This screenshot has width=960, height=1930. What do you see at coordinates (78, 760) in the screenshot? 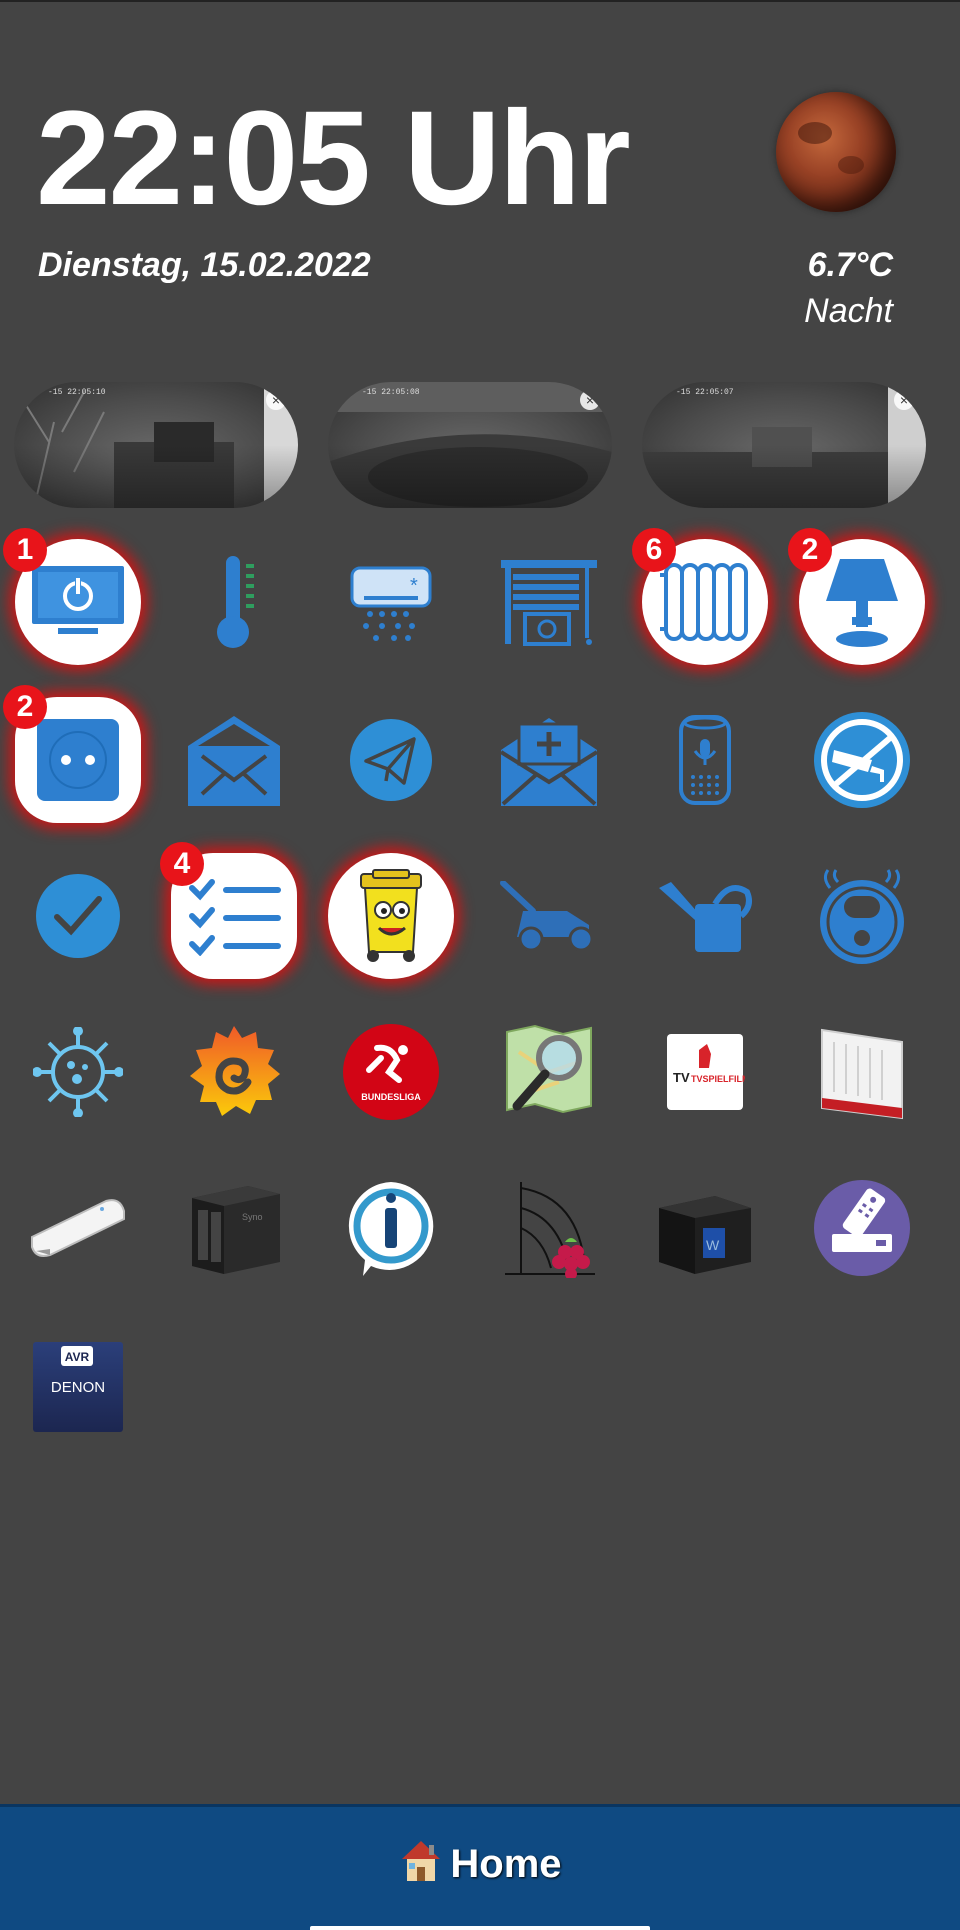
I see `power-socket-icon` at bounding box center [78, 760].